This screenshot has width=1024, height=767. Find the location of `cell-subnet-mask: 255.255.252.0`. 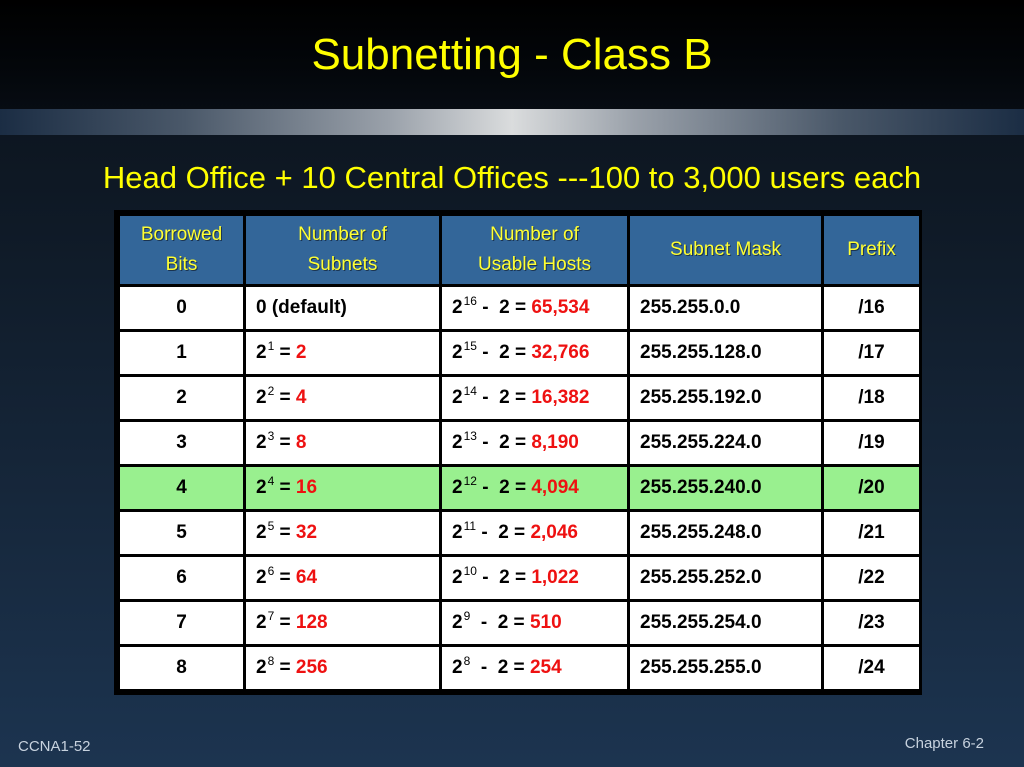

cell-subnet-mask: 255.255.252.0 is located at coordinates (725, 578).